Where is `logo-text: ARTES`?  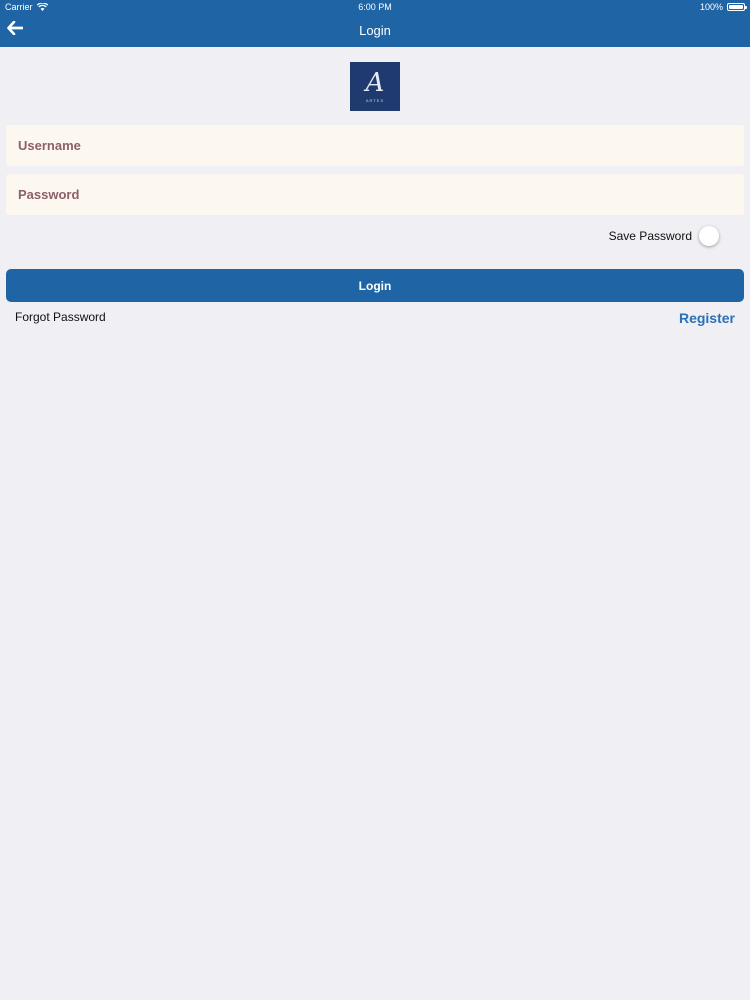
logo-text: ARTES is located at coordinates (375, 100).